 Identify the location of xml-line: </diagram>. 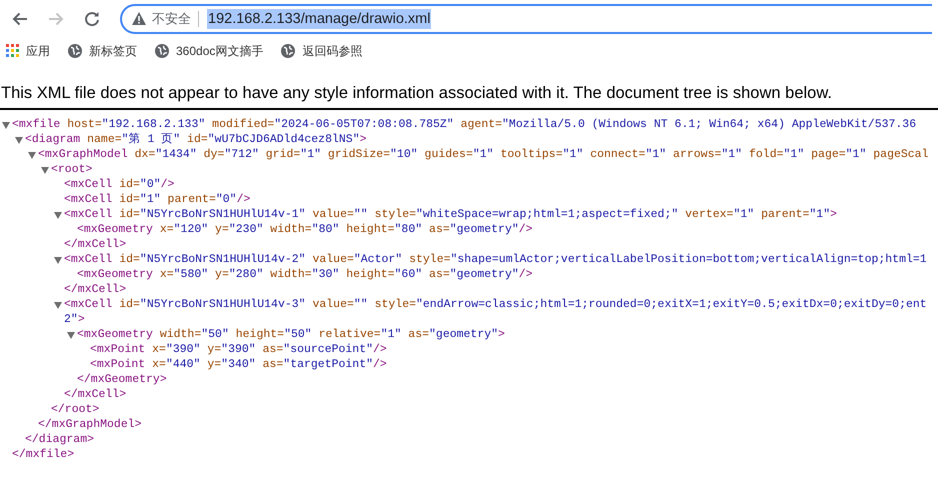
(59, 439).